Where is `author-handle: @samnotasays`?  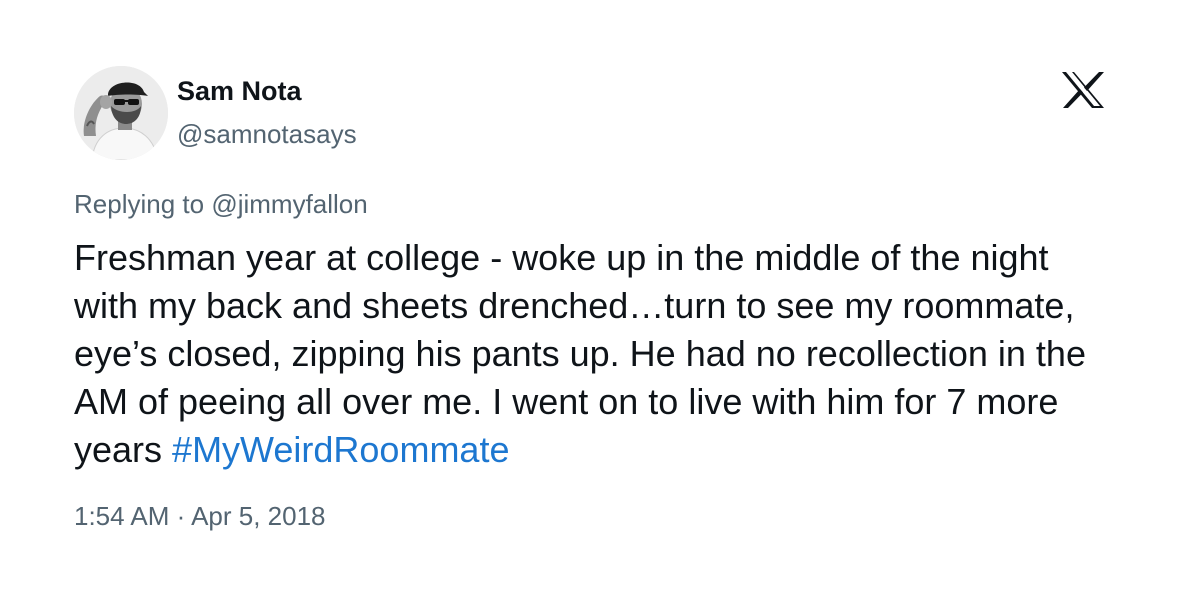
author-handle: @samnotasays is located at coordinates (267, 134).